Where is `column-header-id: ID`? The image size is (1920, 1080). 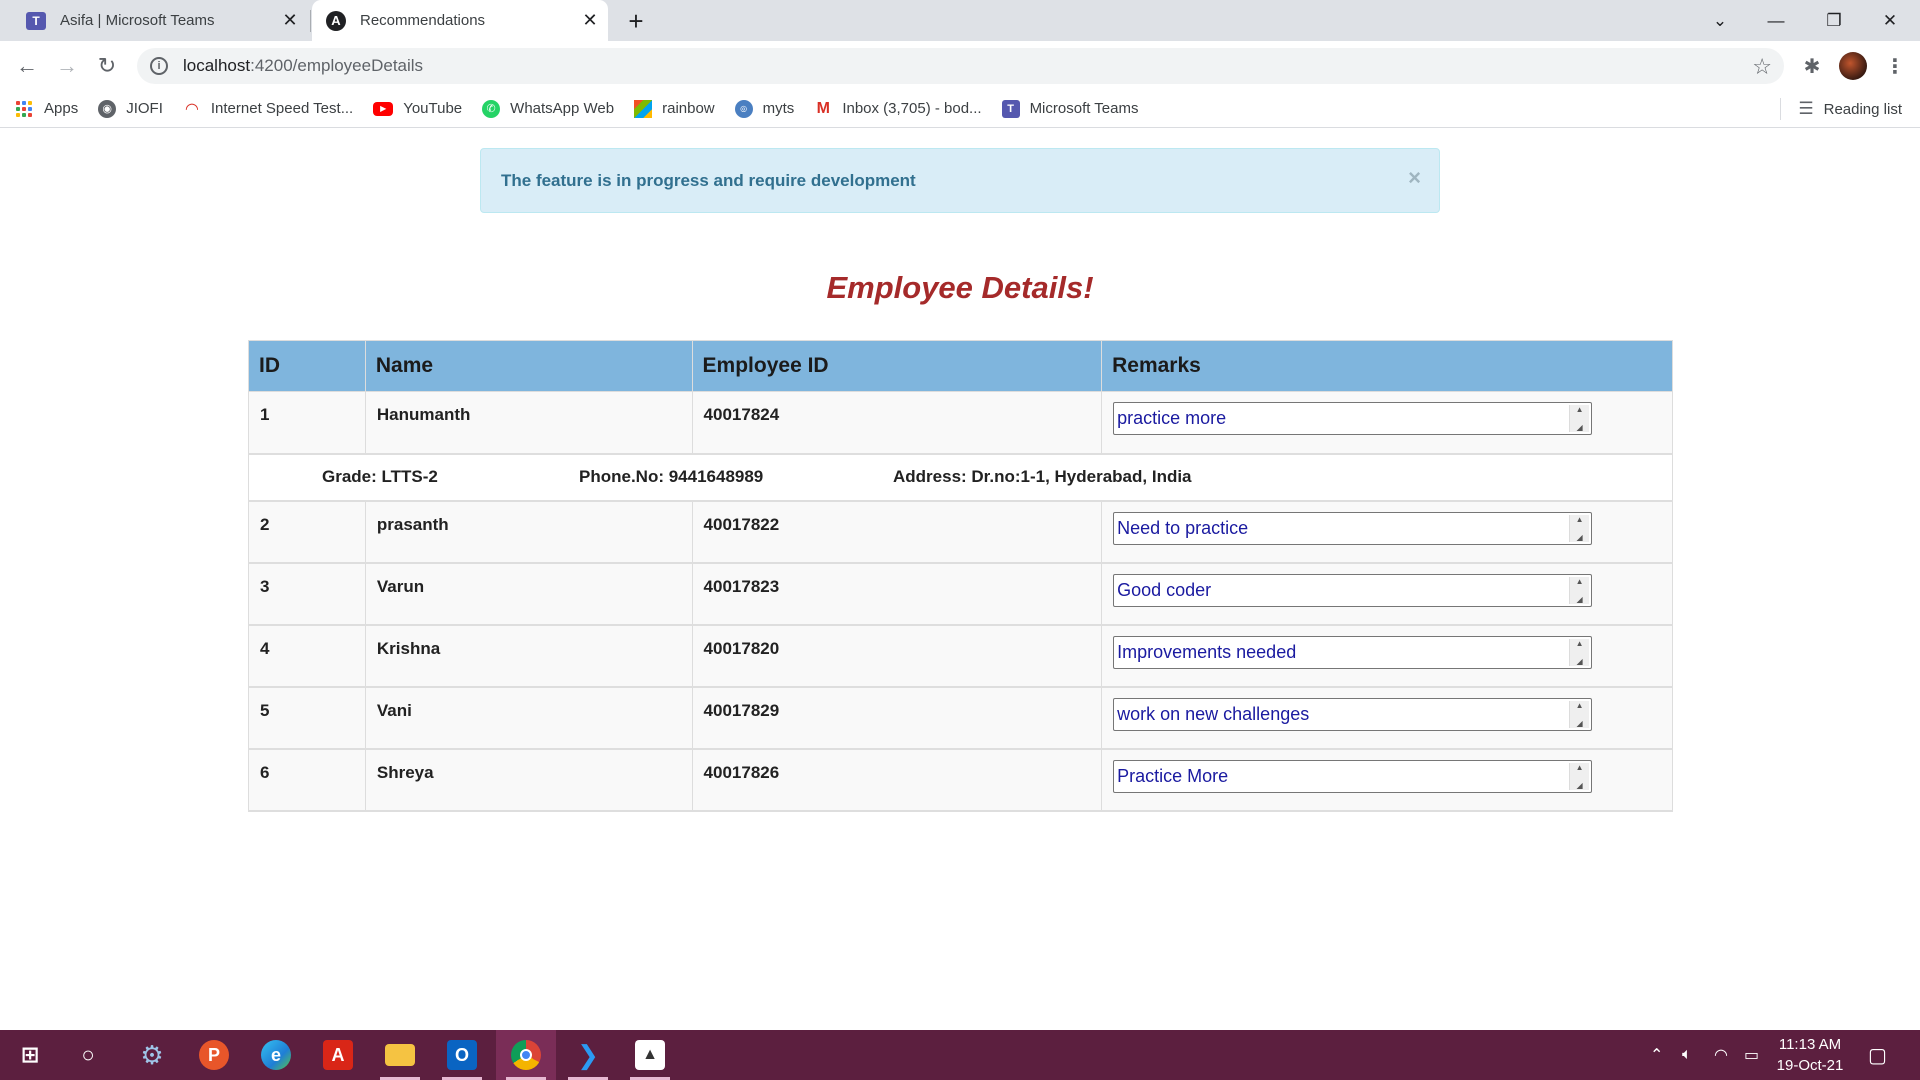 column-header-id: ID is located at coordinates (307, 366).